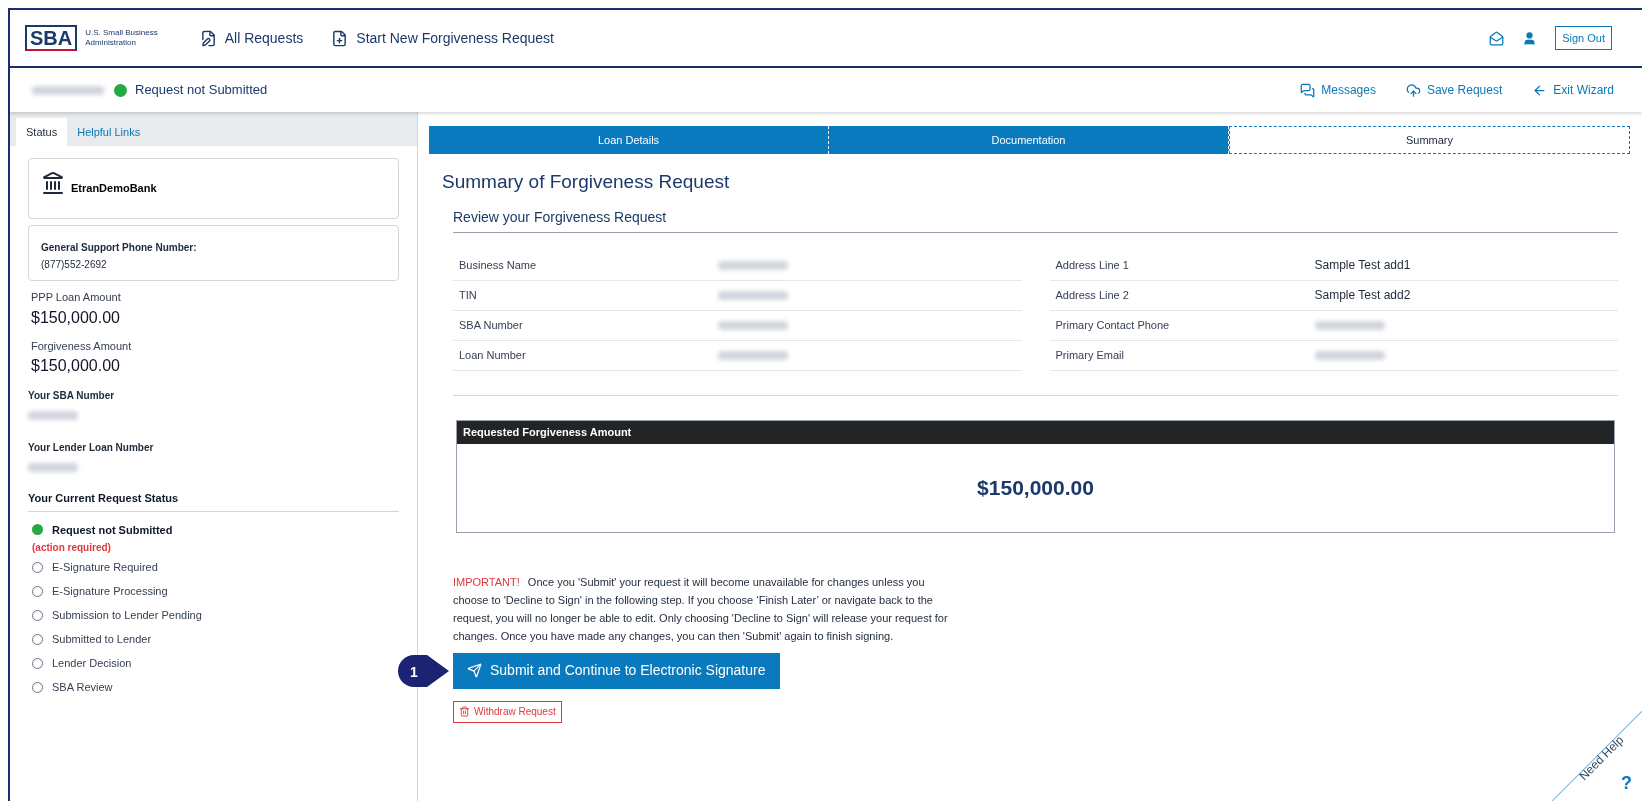 The width and height of the screenshot is (1642, 801). Describe the element at coordinates (74, 265) in the screenshot. I see `support-phone: (877)552-2692` at that location.